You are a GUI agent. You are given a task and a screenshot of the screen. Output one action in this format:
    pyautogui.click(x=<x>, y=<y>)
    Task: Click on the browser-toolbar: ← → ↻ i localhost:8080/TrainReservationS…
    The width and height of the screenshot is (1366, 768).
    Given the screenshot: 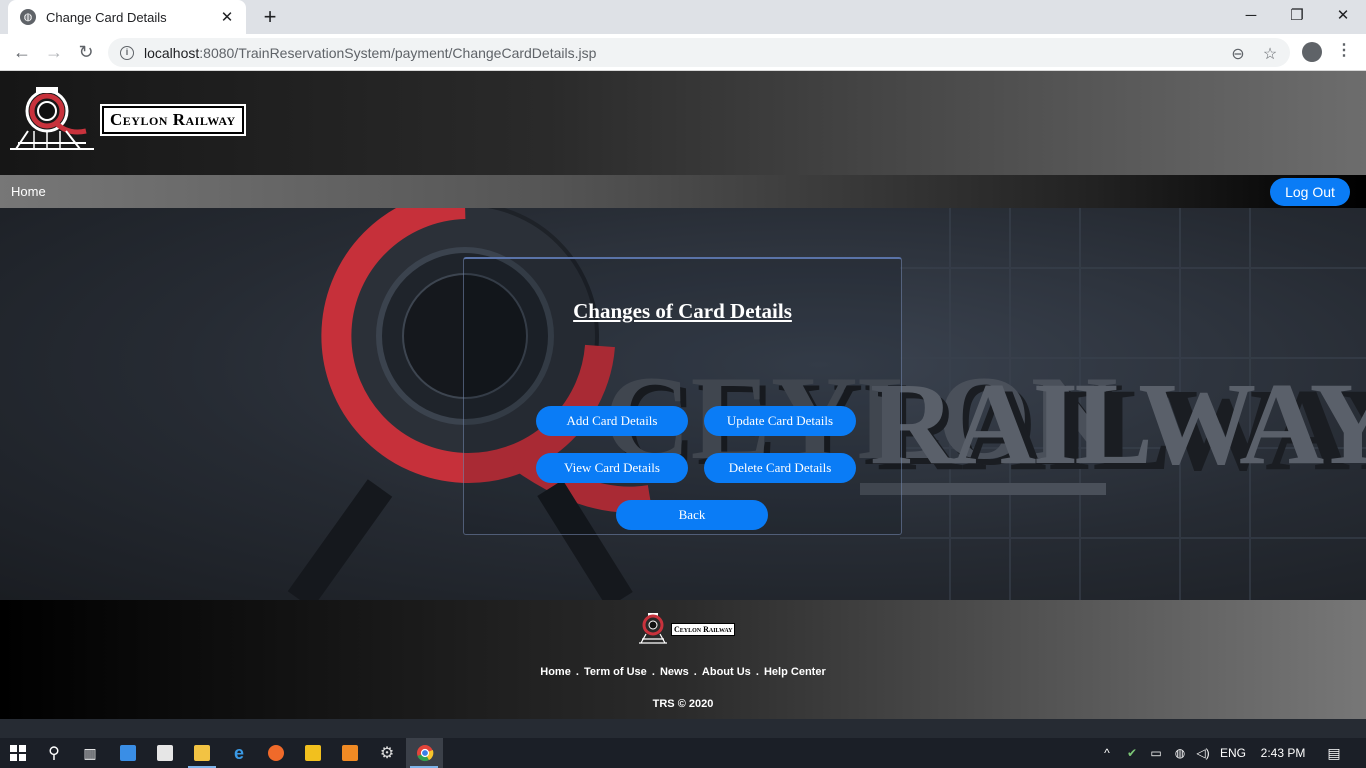 What is the action you would take?
    pyautogui.click(x=683, y=52)
    